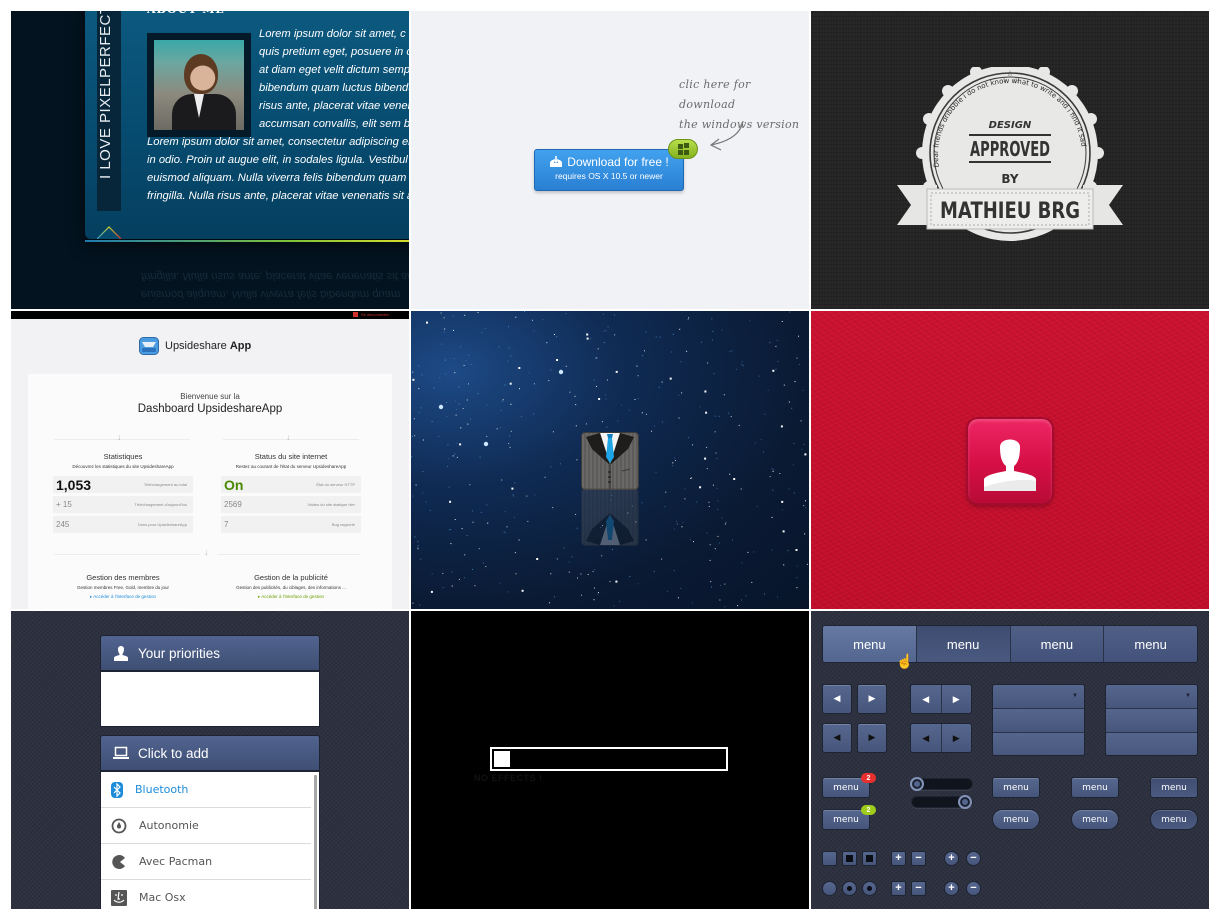 The image size is (1220, 920). I want to click on menu-button-pressed: menu, so click(1174, 787).